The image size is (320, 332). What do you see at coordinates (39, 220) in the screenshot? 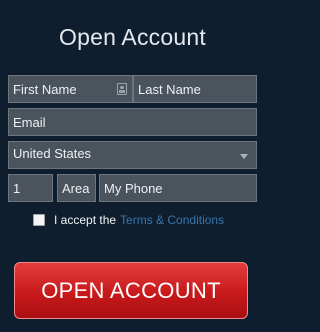
I see `terms-checkbox` at bounding box center [39, 220].